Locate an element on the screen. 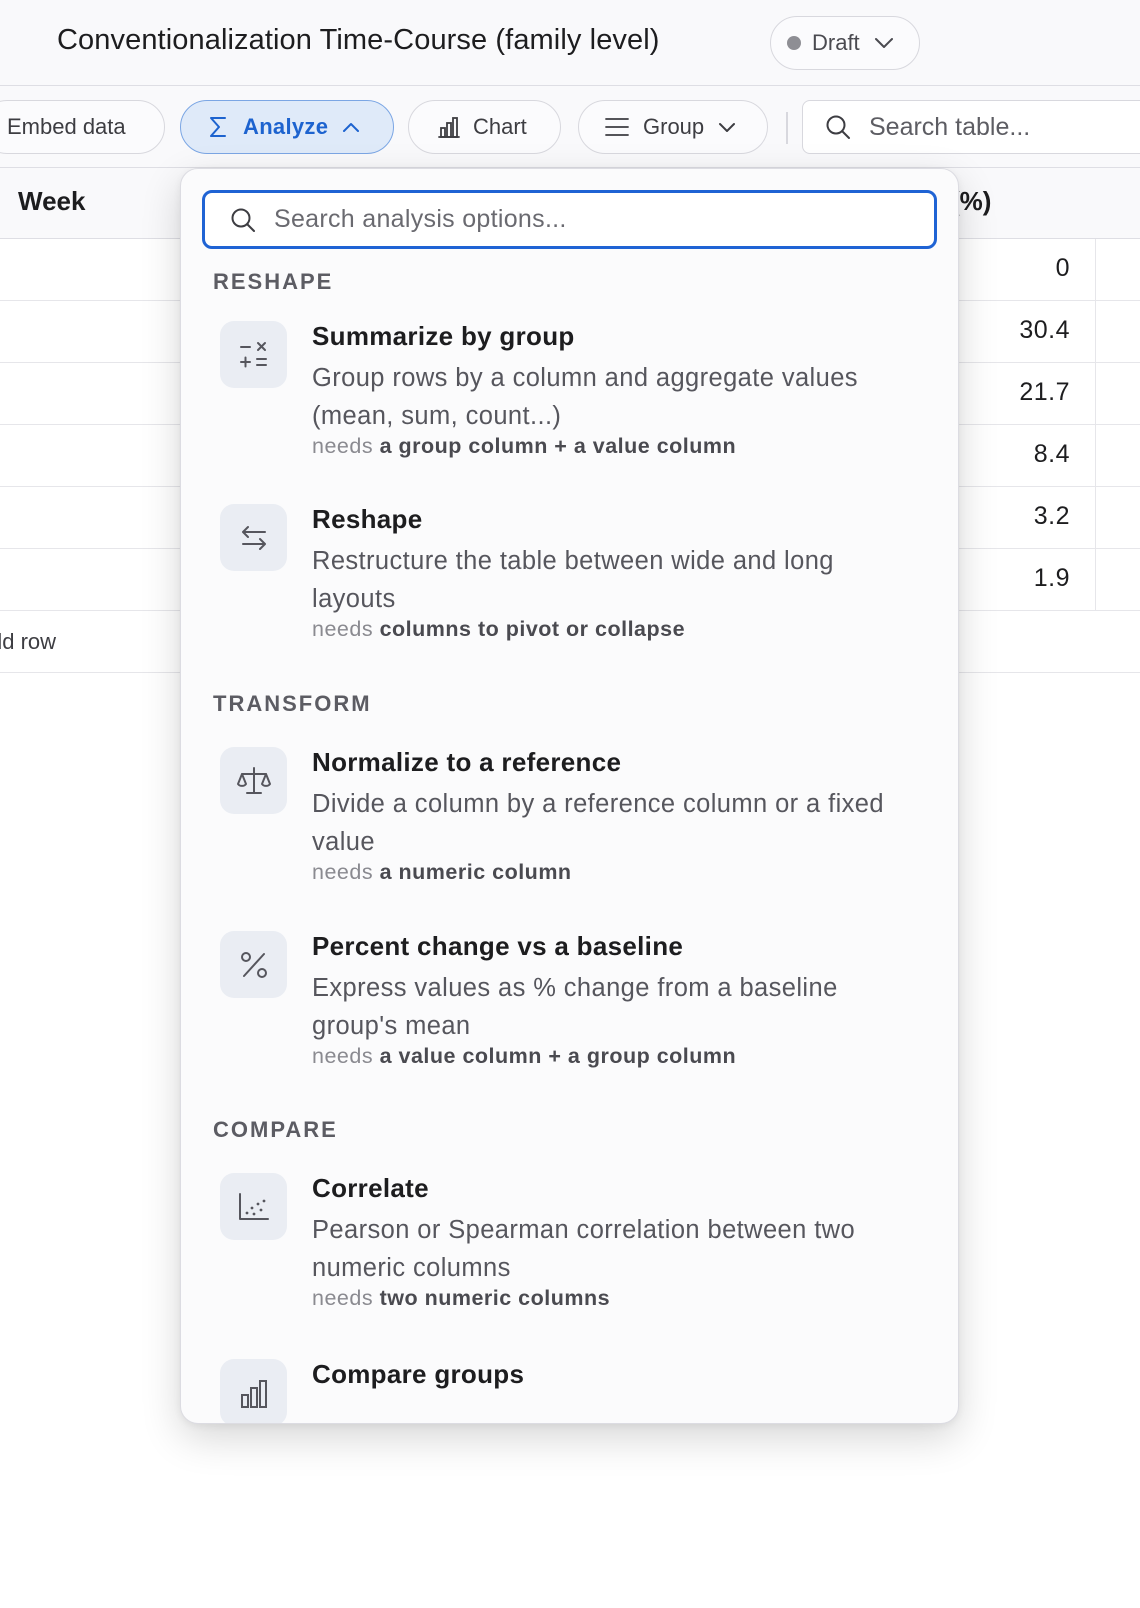  table-cell: 8.4 is located at coordinates (1052, 454).